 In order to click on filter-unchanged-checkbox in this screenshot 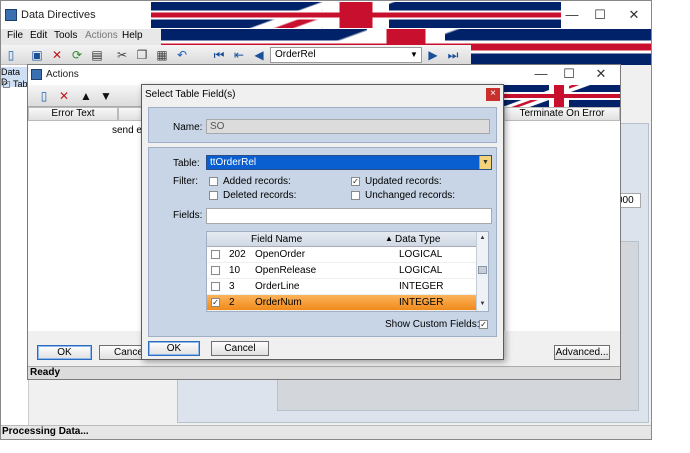, I will do `click(355, 195)`.